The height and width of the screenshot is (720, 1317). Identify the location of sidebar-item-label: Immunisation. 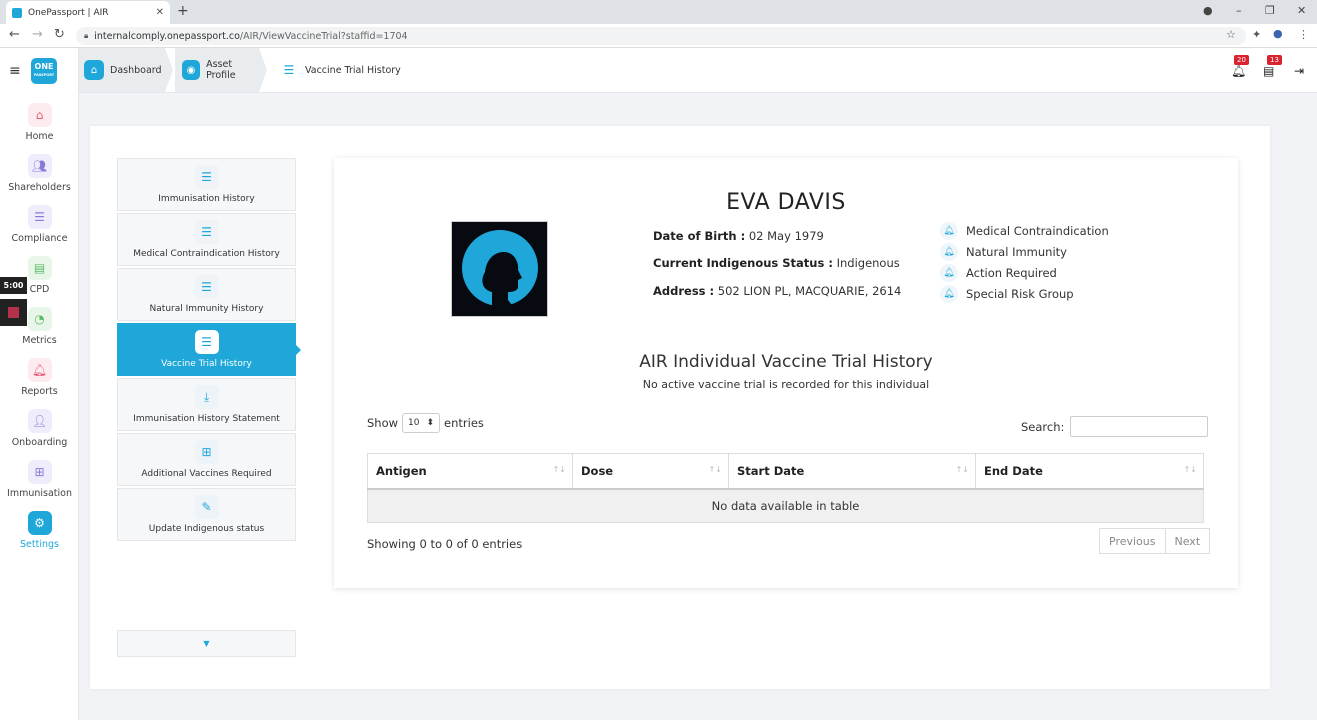
(39, 493).